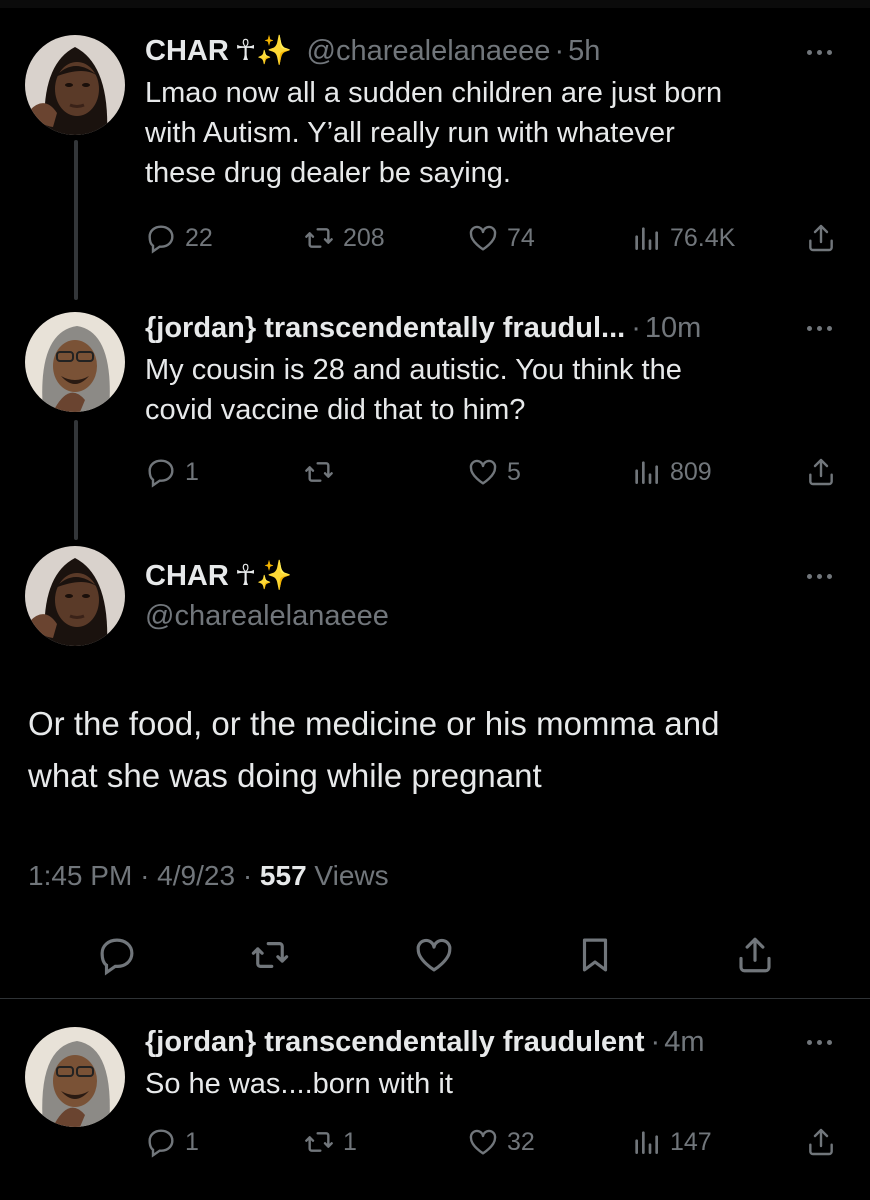  I want to click on tweet-actions: 1 1 32 147, so click(495, 1142).